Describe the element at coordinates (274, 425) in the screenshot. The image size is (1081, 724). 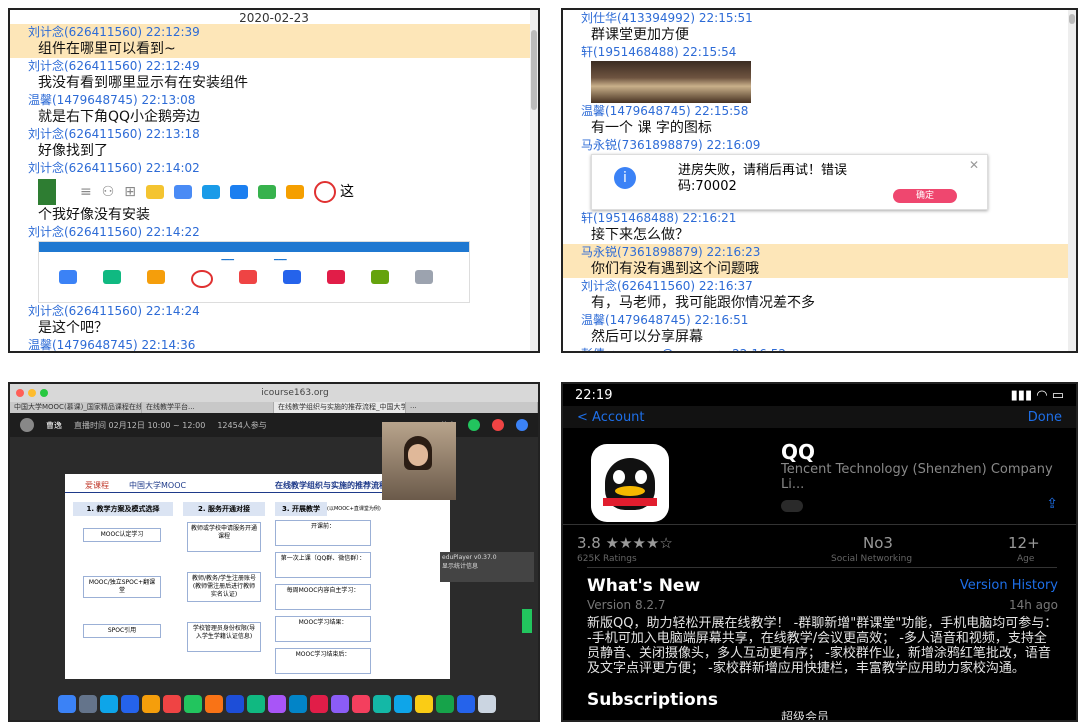
I see `live-info-bar: 曹逸 直播时间 02月12日 10:00 ~ 12:00 12454人参与 分享` at that location.